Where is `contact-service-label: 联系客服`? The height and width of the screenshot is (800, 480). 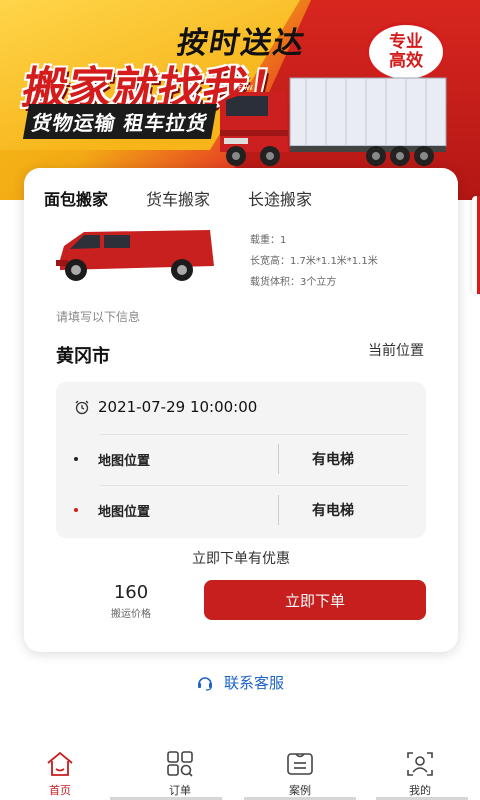
contact-service-label: 联系客服 is located at coordinates (253, 683).